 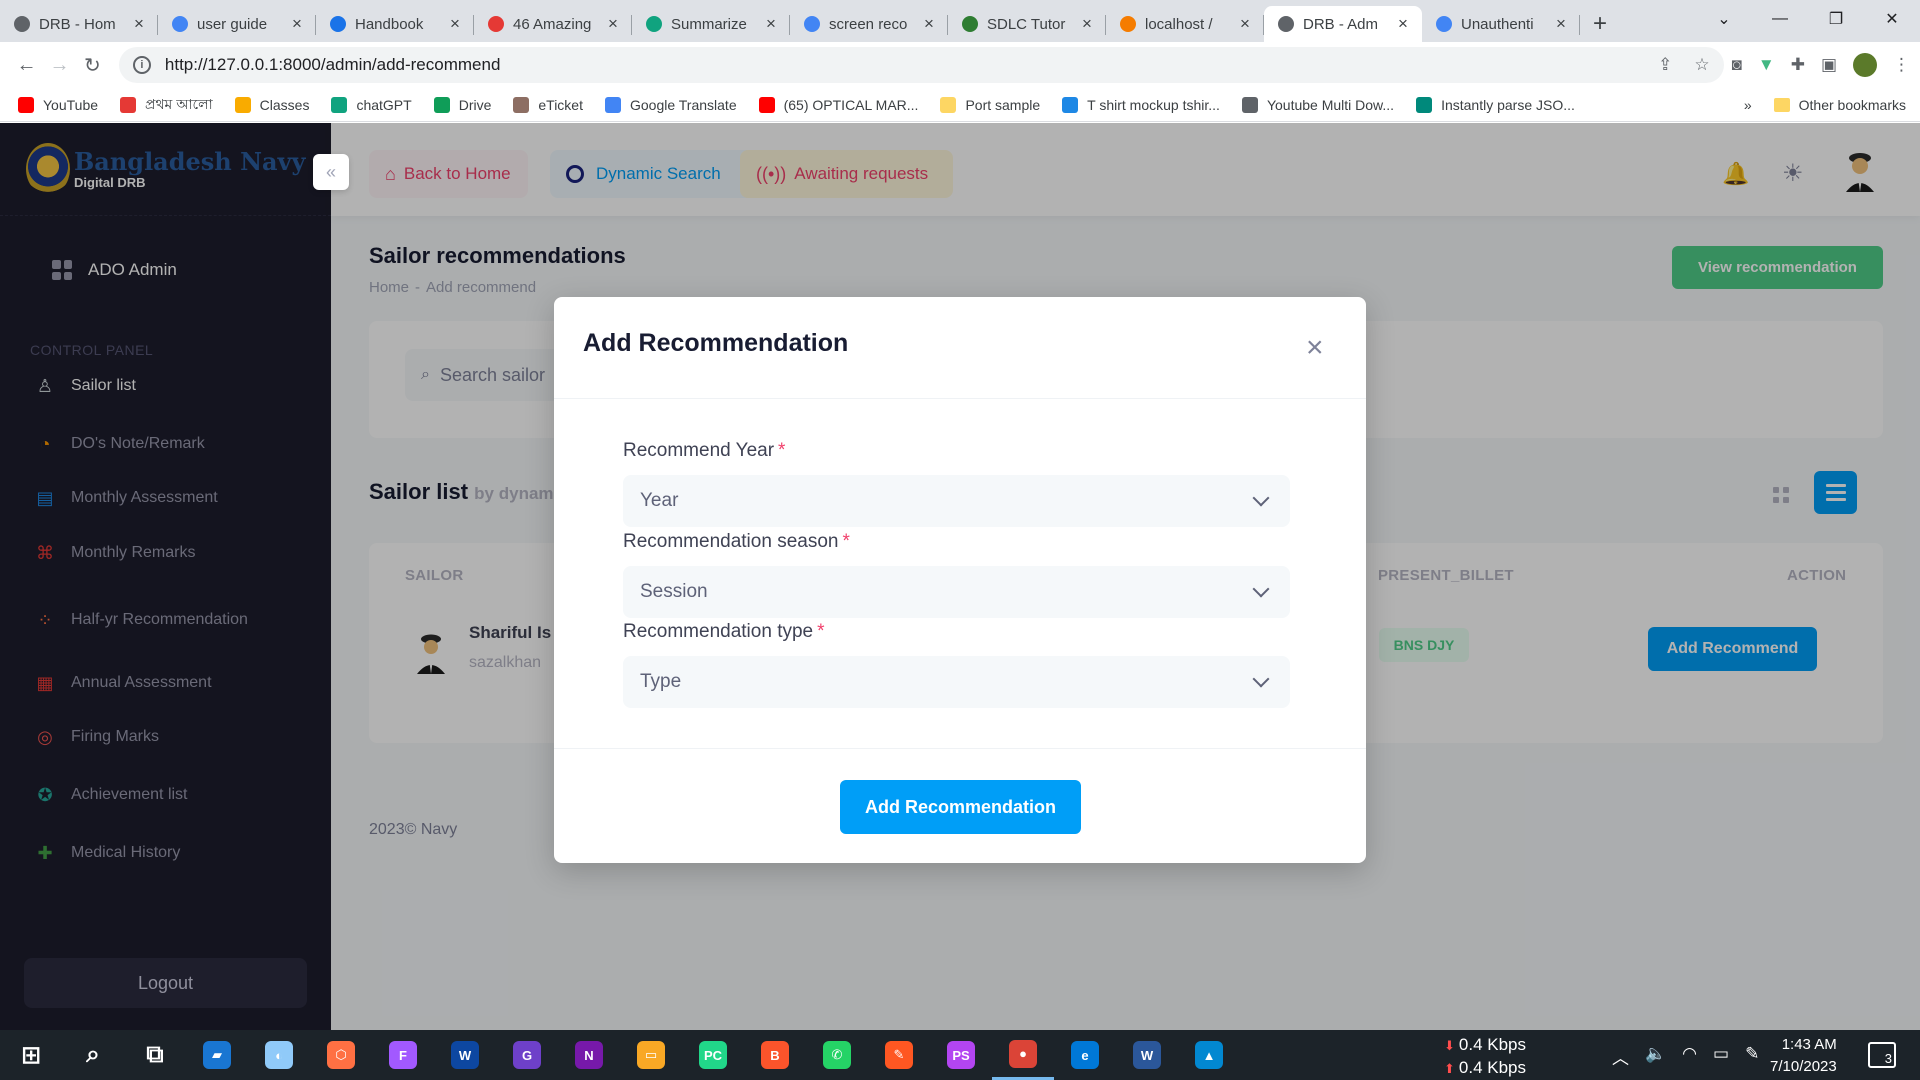 What do you see at coordinates (548, 104) in the screenshot?
I see `bookmark-item: eTicket` at bounding box center [548, 104].